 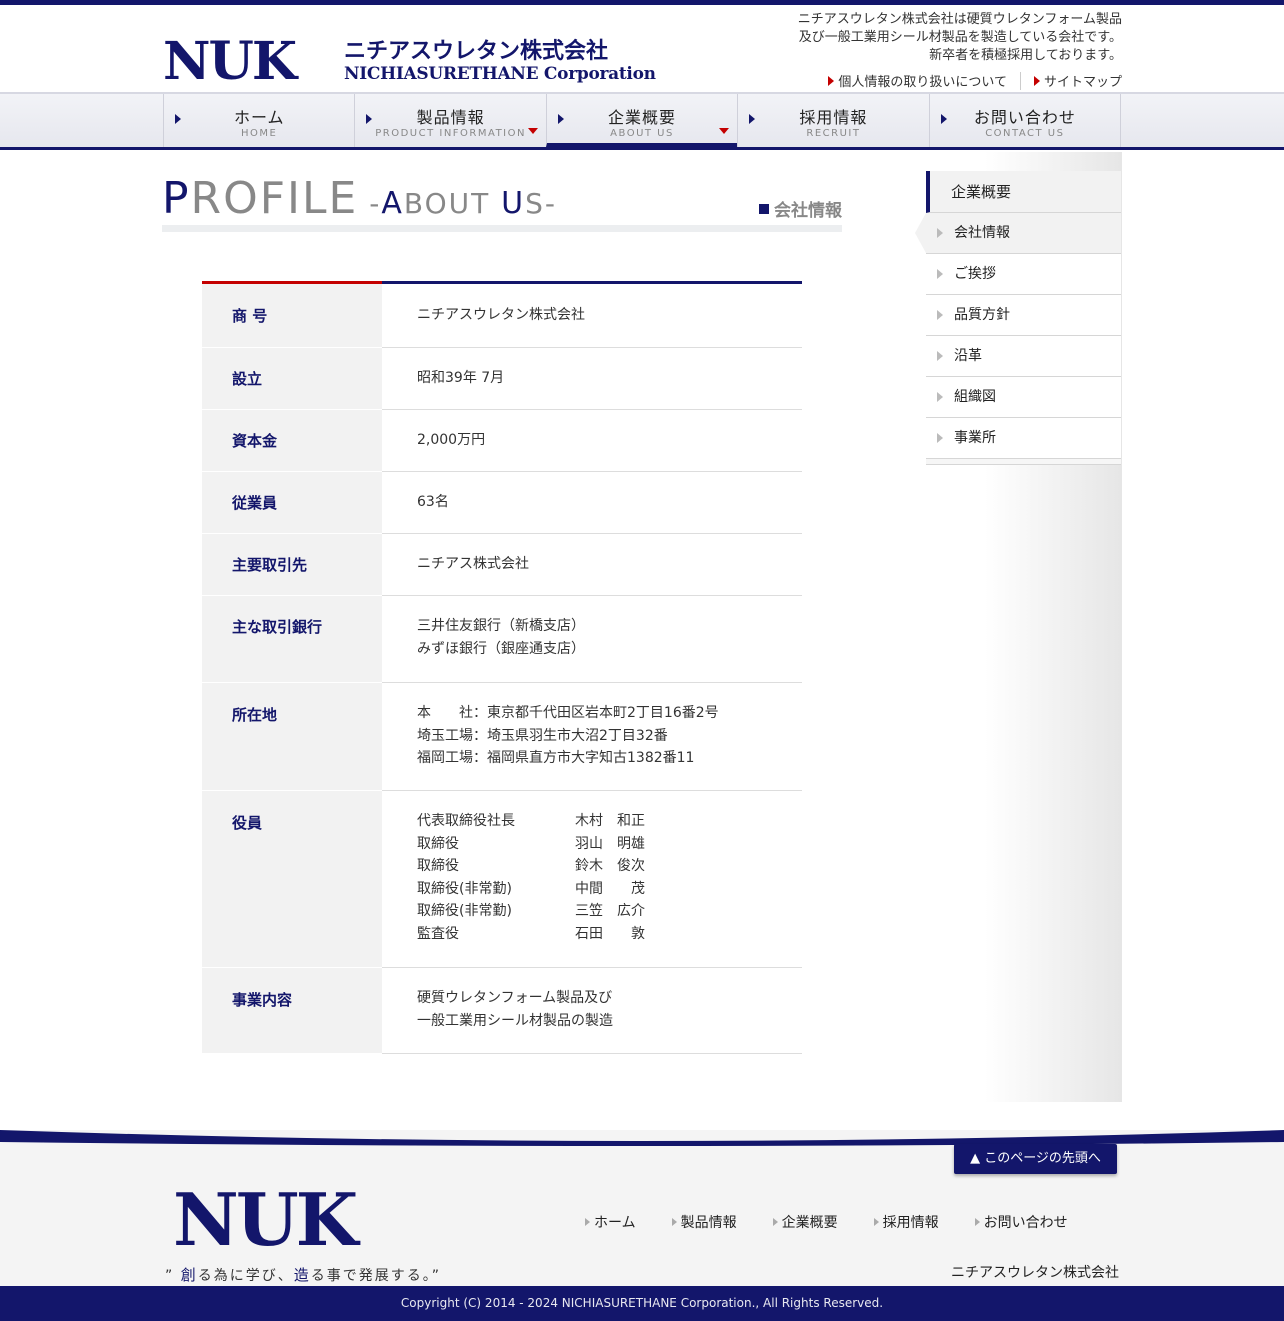 What do you see at coordinates (1023, 274) in the screenshot?
I see `sidebar-item-greeting: ご挨拶` at bounding box center [1023, 274].